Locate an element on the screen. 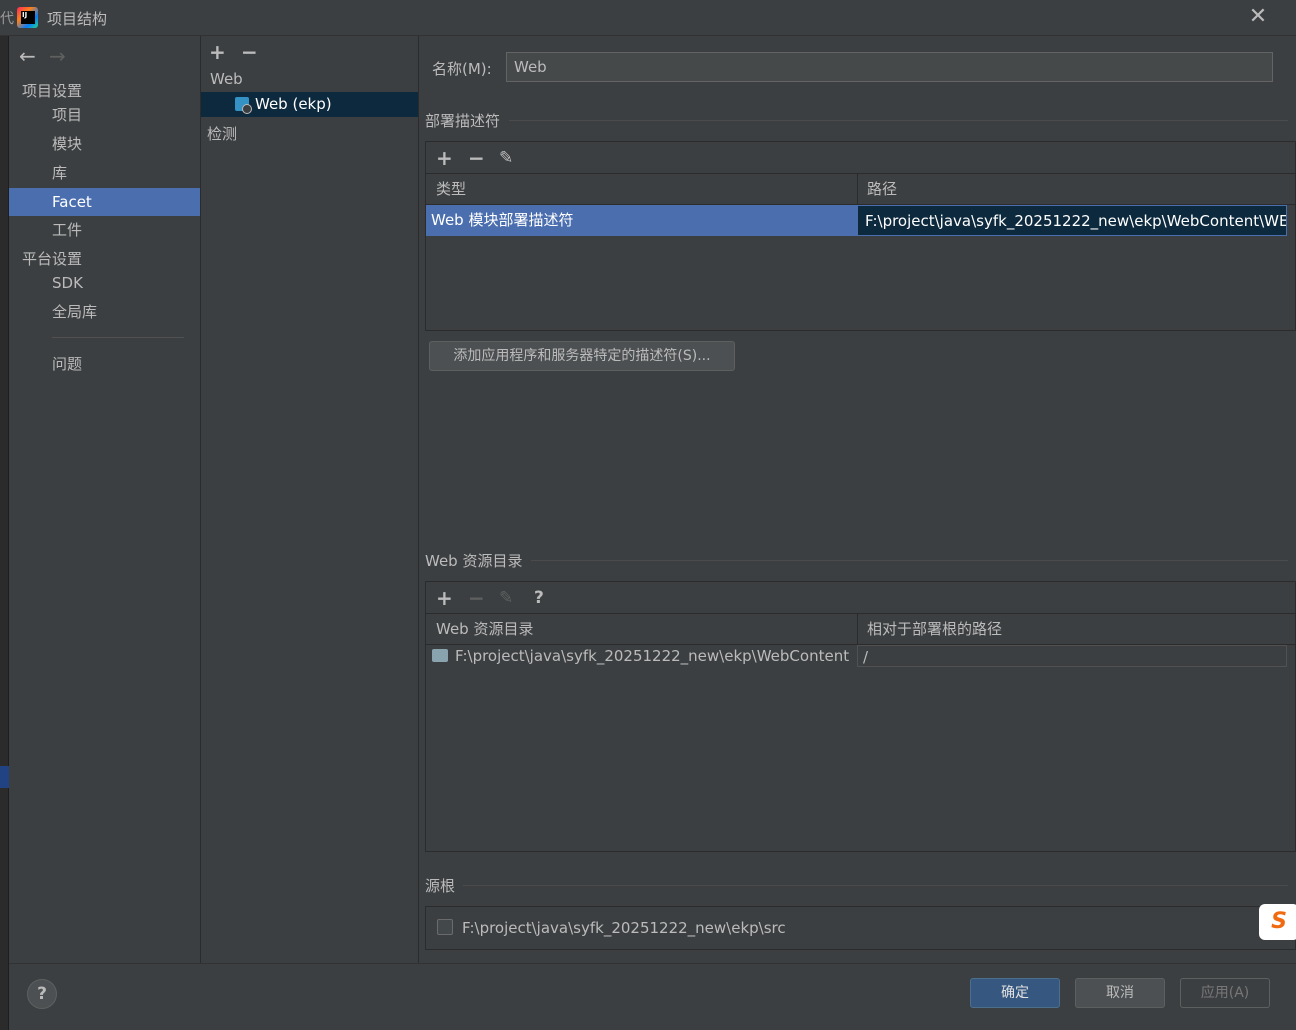 This screenshot has width=1296, height=1030. deploy-table-header: 类型 路径 is located at coordinates (860, 189).